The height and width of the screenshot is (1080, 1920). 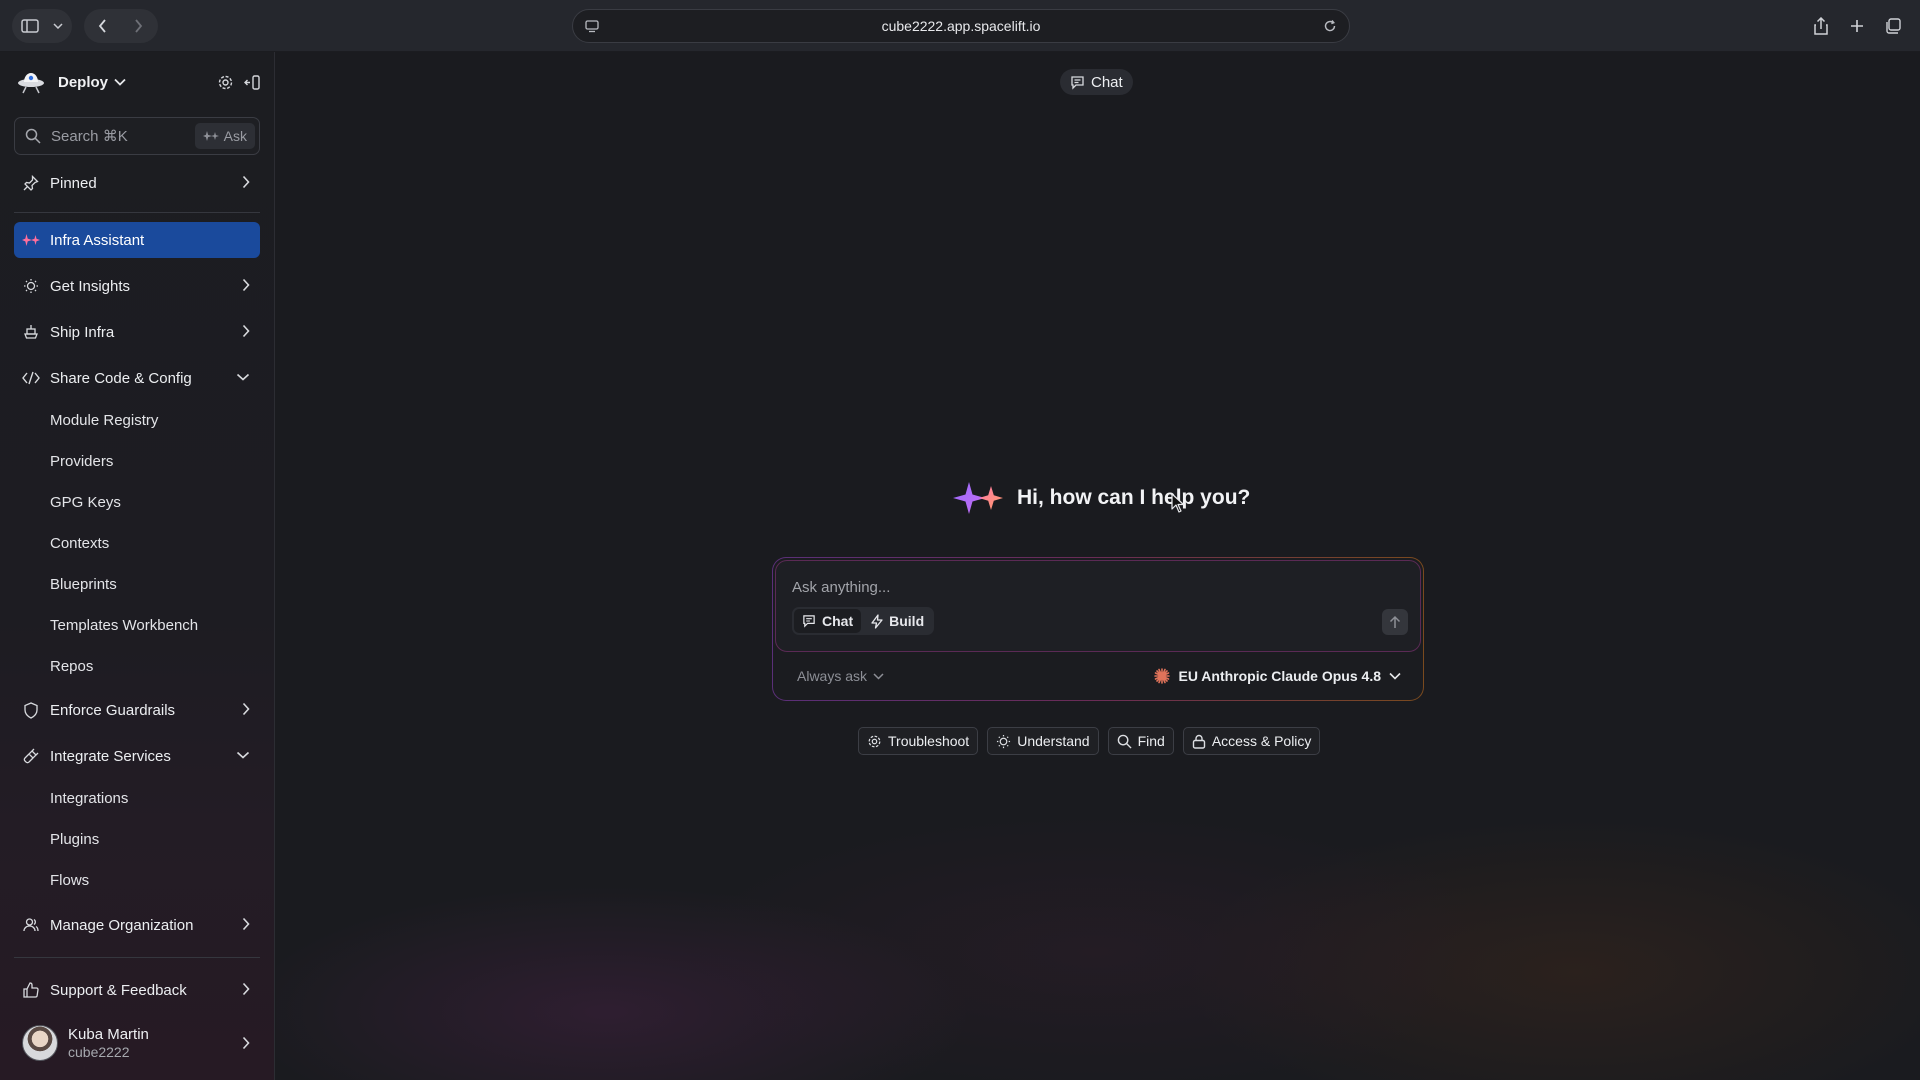 I want to click on lock-icon, so click(x=1199, y=741).